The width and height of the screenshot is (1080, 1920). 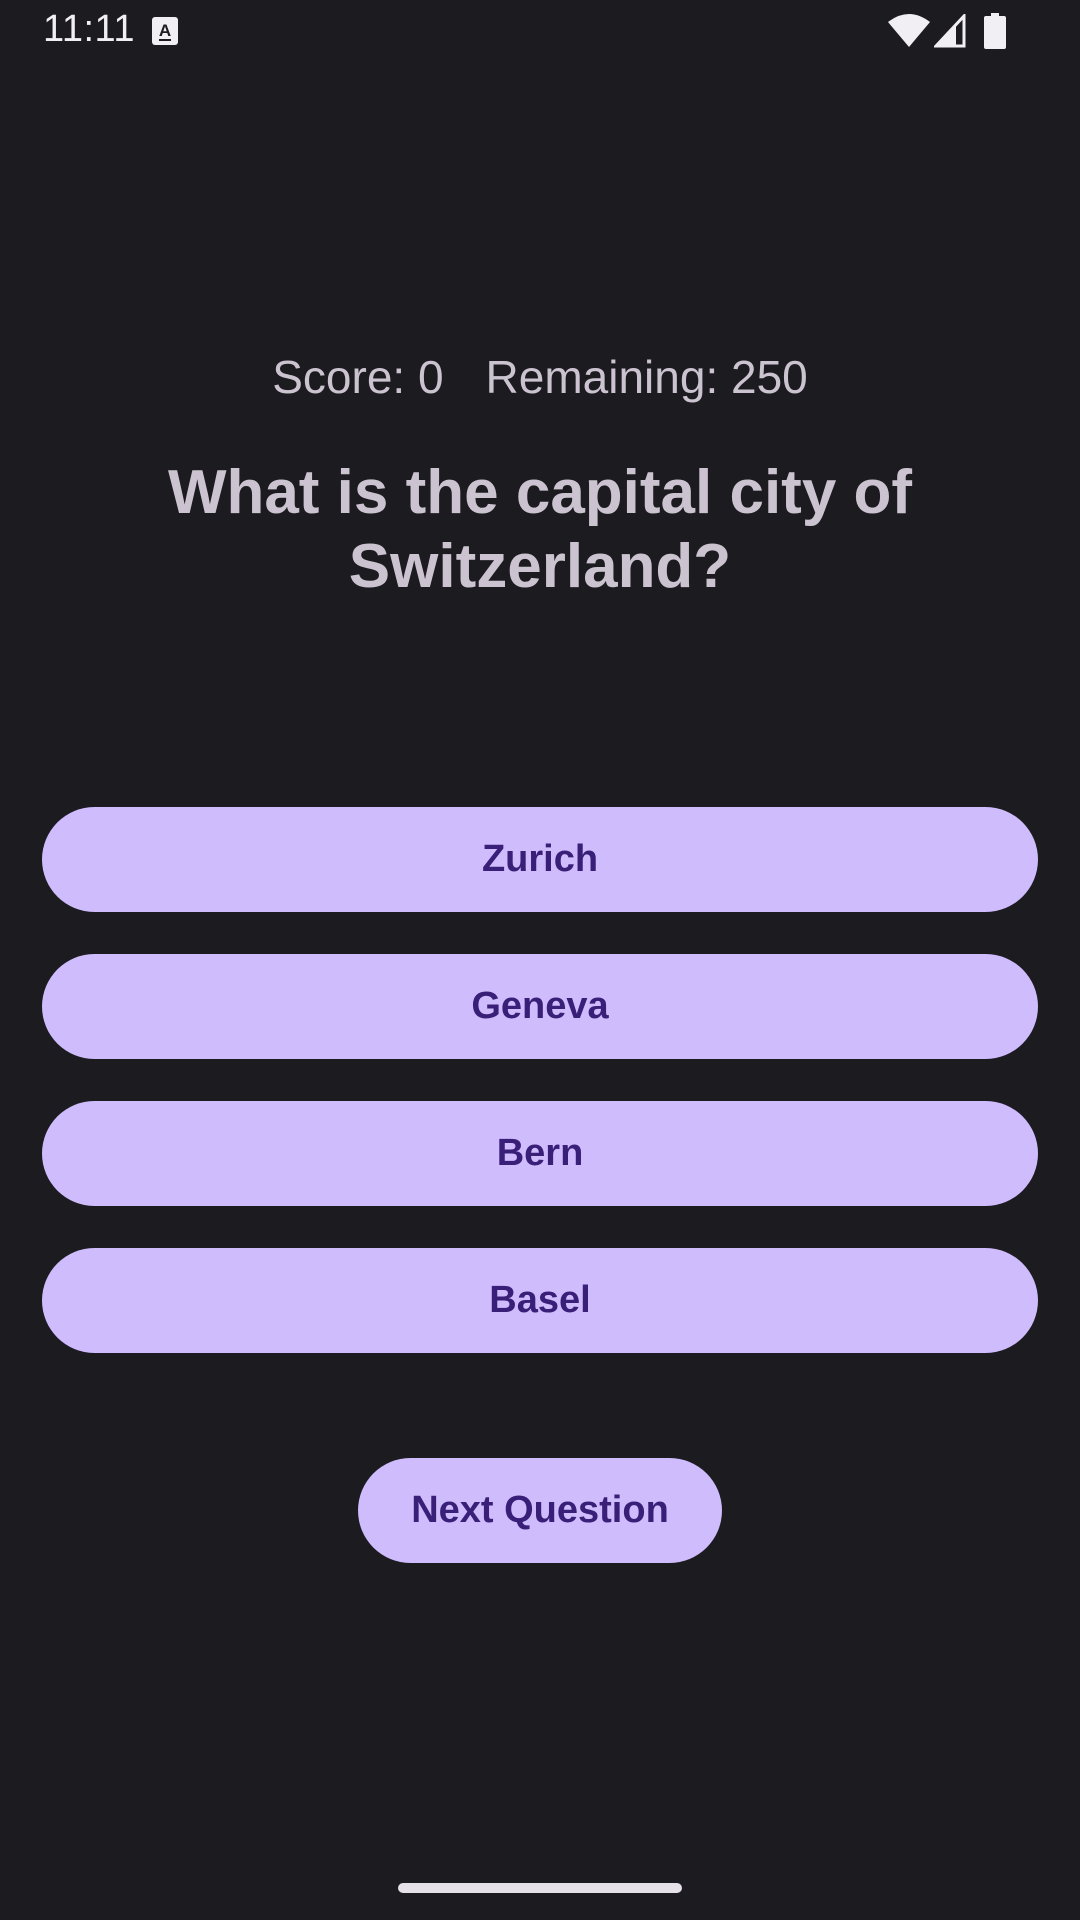 I want to click on answer-label: Geneva, so click(x=540, y=1006).